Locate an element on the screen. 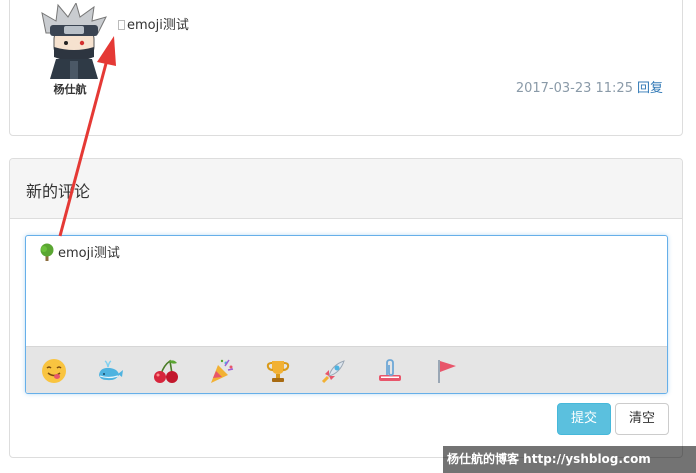 The height and width of the screenshot is (473, 696). comment-text-row: emoji测试 is located at coordinates (153, 23).